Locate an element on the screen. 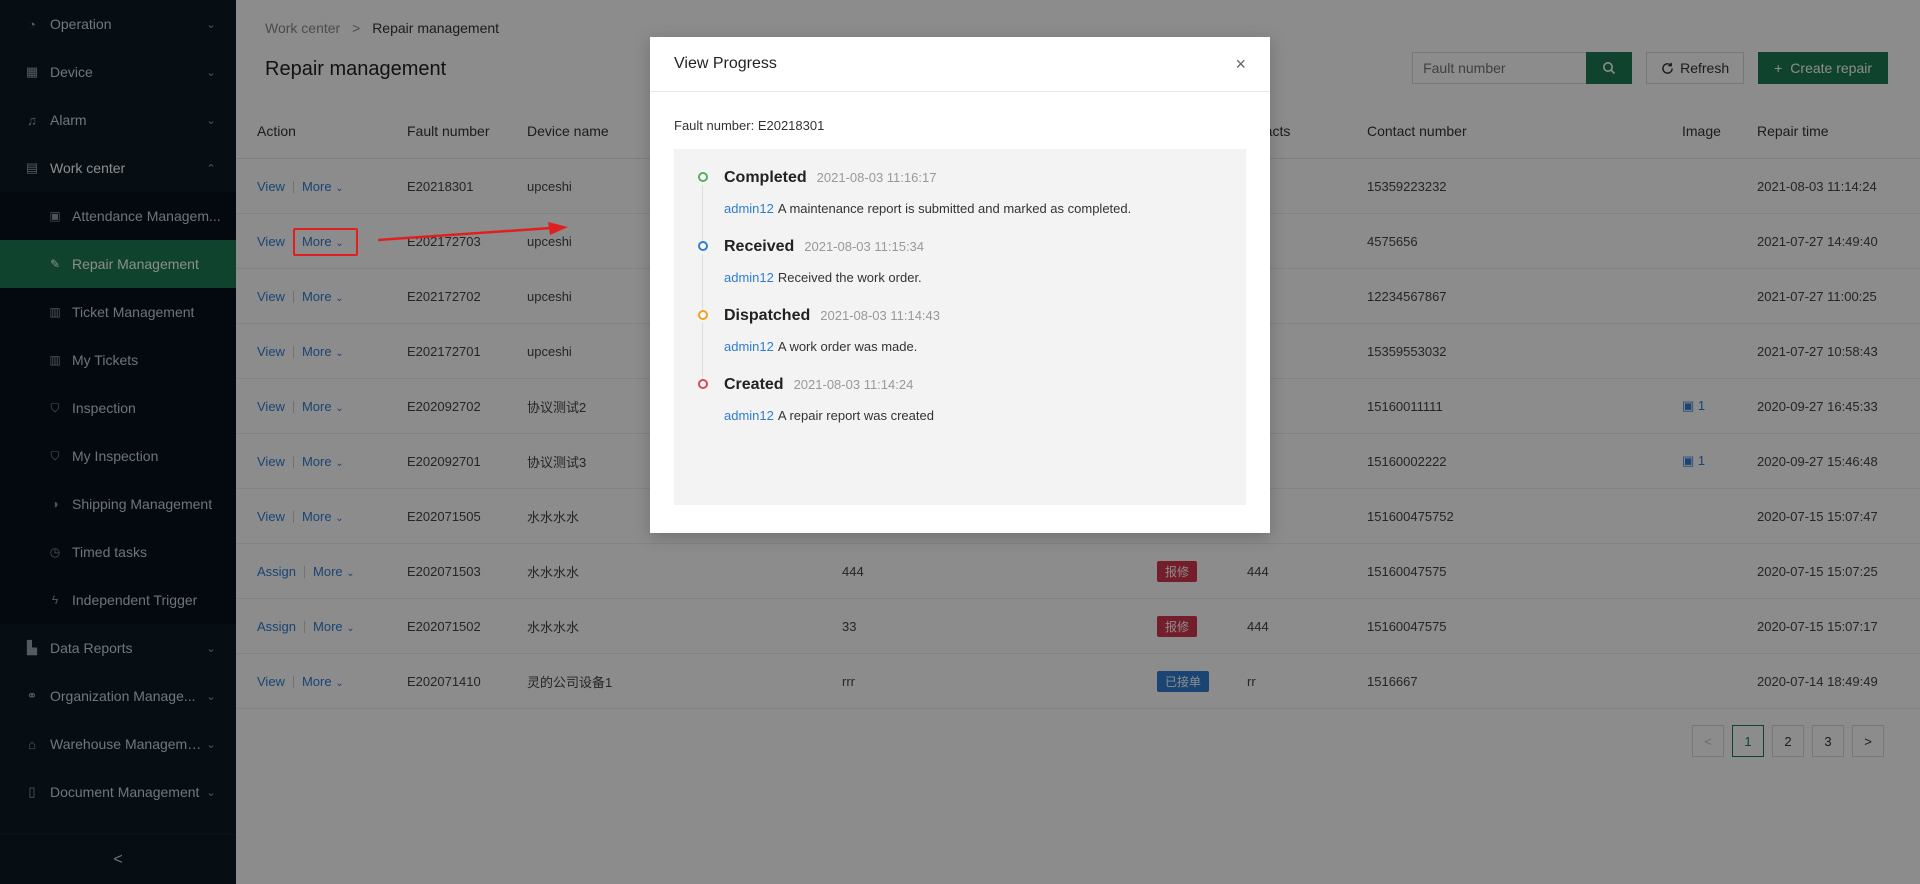 The height and width of the screenshot is (884, 1920). annotation-arrow-icon is located at coordinates (472, 232).